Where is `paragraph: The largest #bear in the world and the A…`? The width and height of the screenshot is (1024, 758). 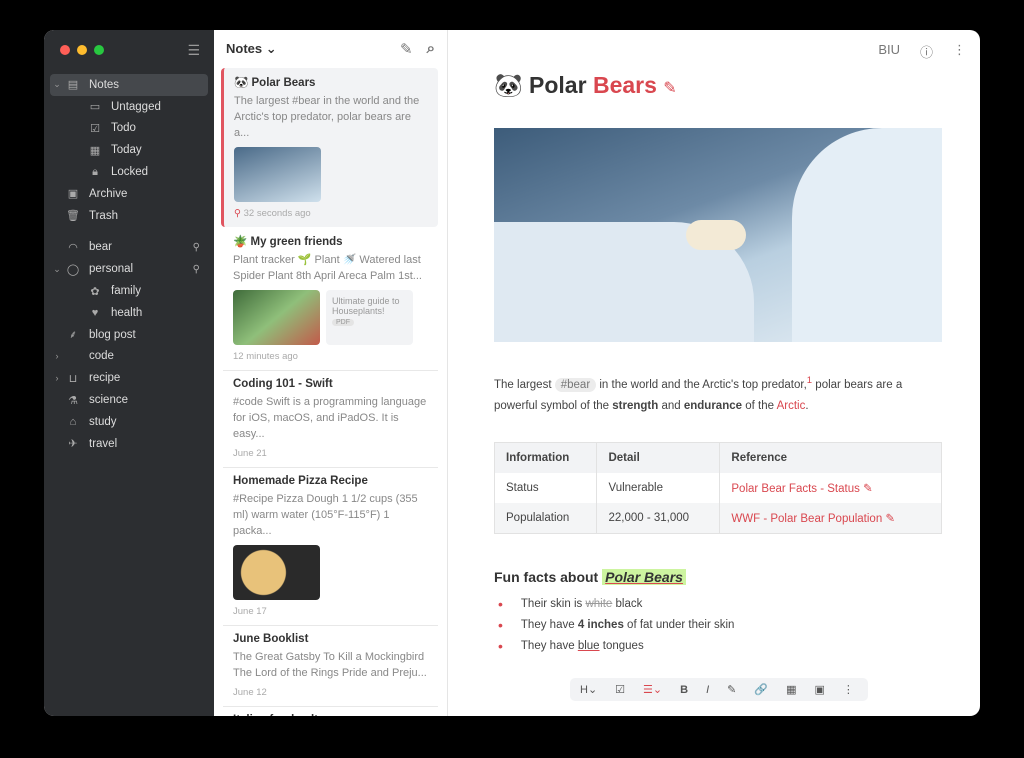
paragraph: The largest #bear in the world and the A… is located at coordinates (698, 393).